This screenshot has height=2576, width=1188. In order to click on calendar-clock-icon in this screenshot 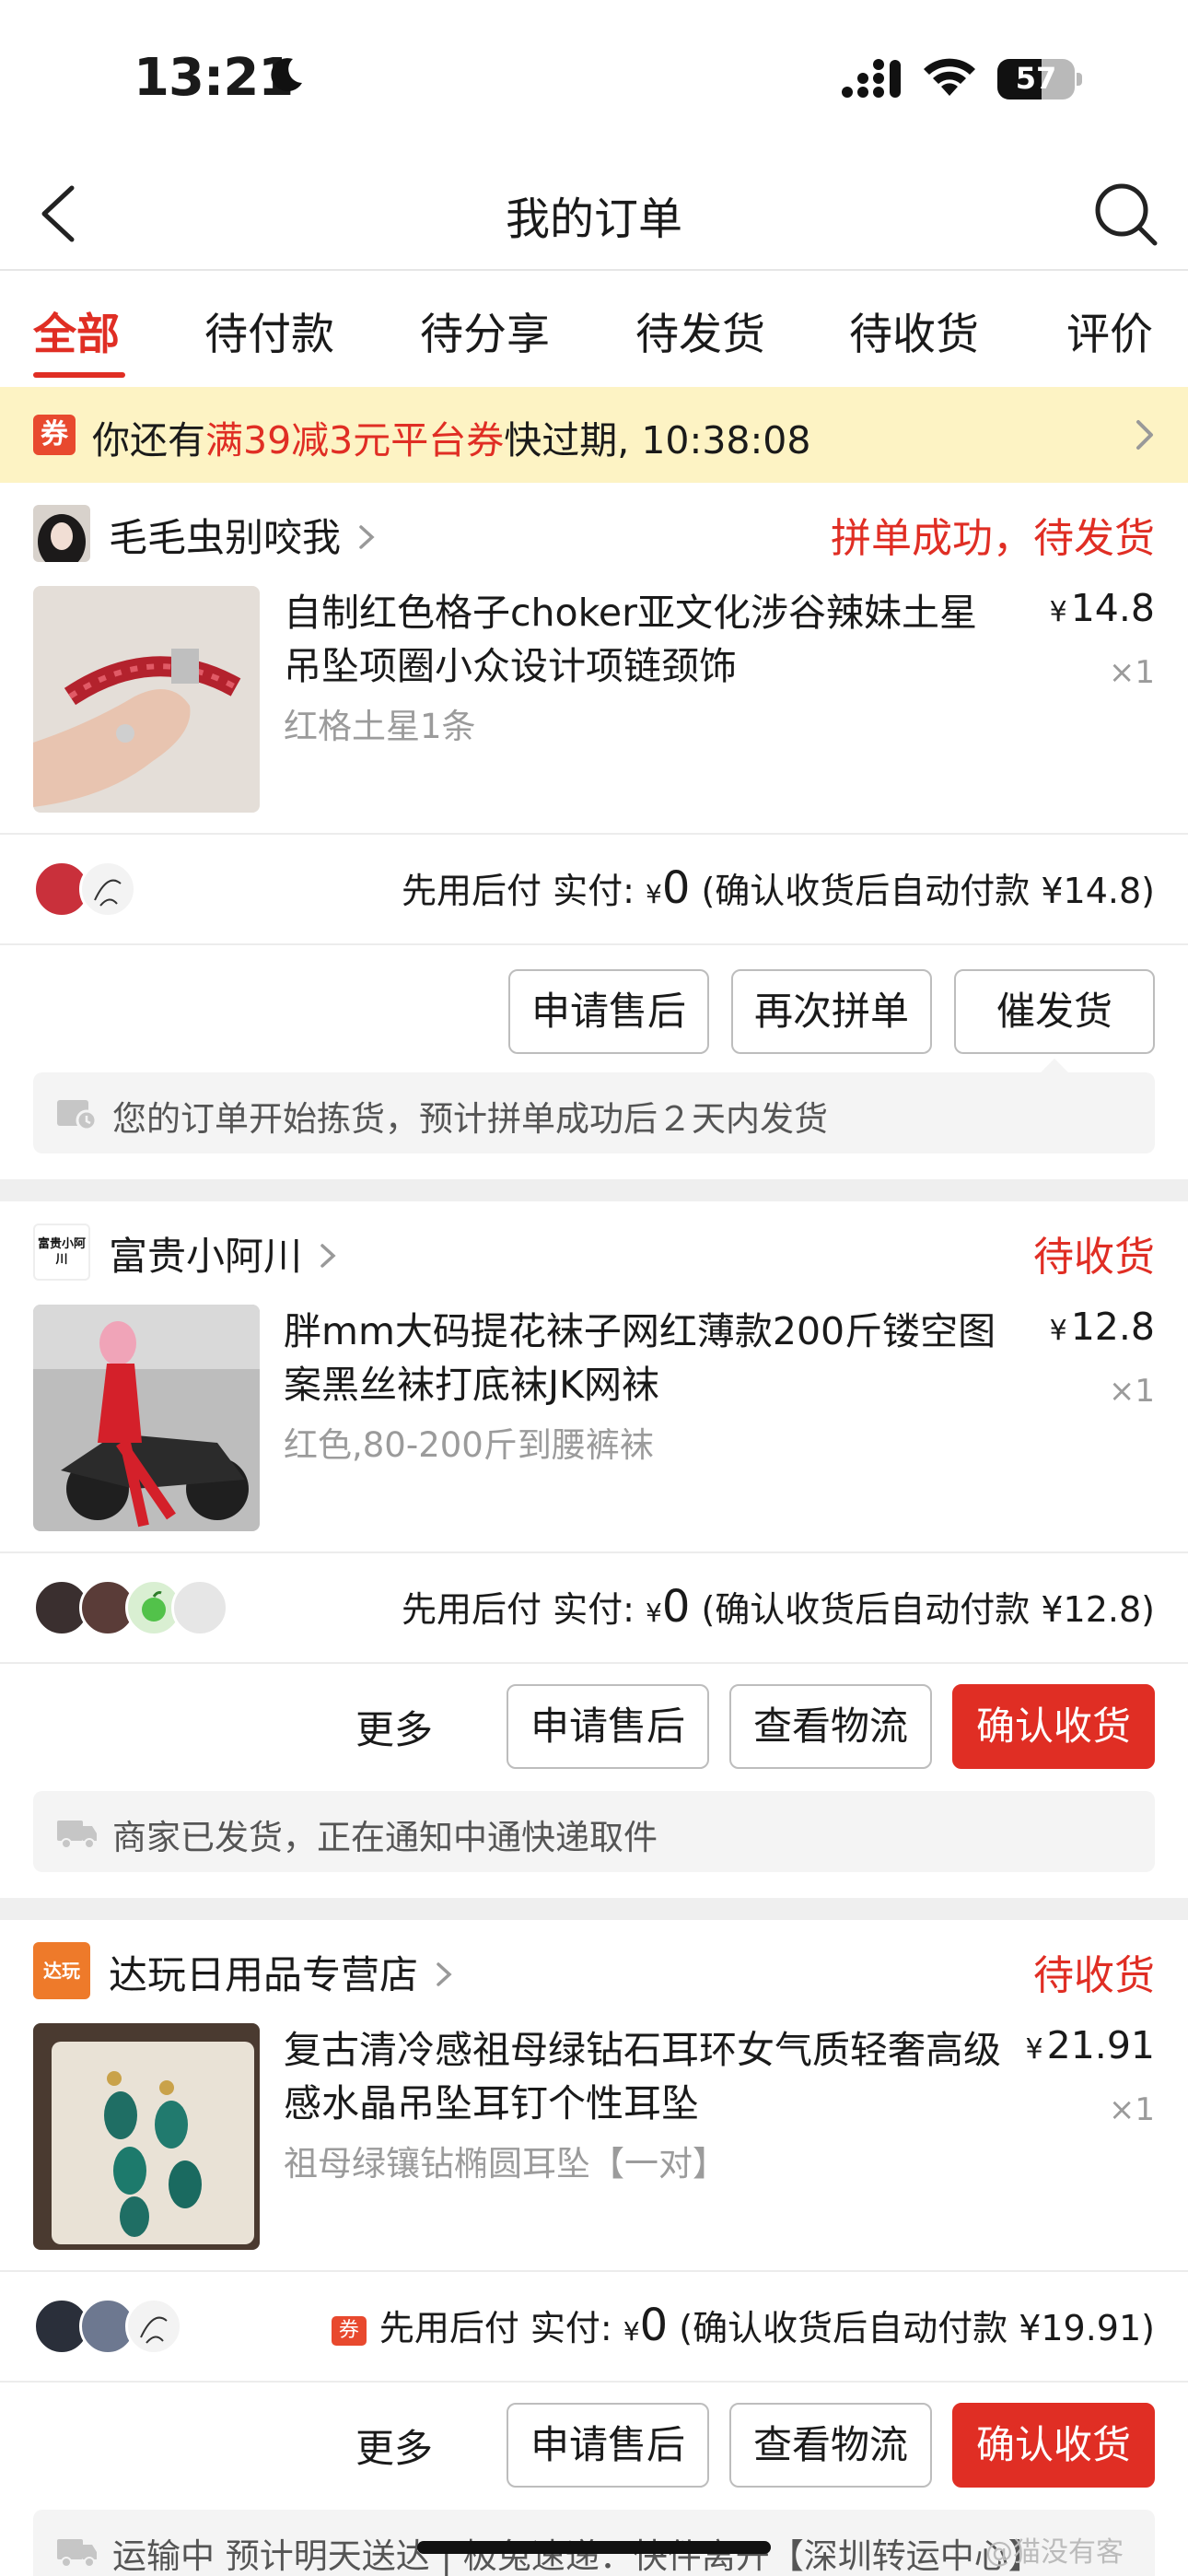, I will do `click(77, 1115)`.